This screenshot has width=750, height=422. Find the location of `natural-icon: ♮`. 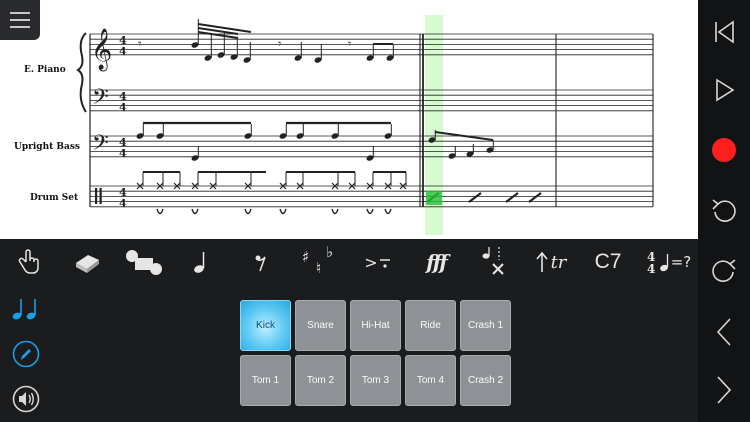

natural-icon: ♮ is located at coordinates (319, 268).